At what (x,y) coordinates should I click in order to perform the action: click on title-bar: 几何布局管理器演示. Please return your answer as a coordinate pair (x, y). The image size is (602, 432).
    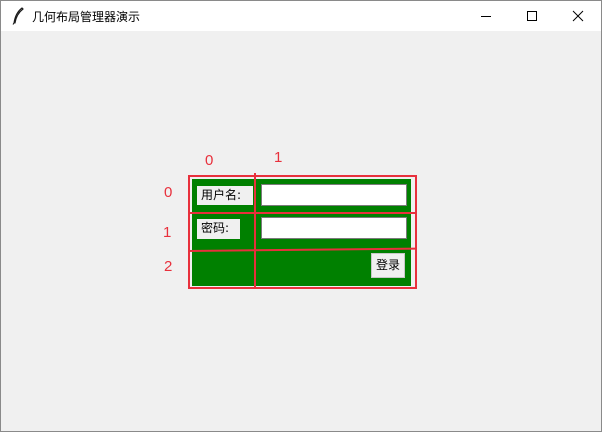
    Looking at the image, I should click on (301, 16).